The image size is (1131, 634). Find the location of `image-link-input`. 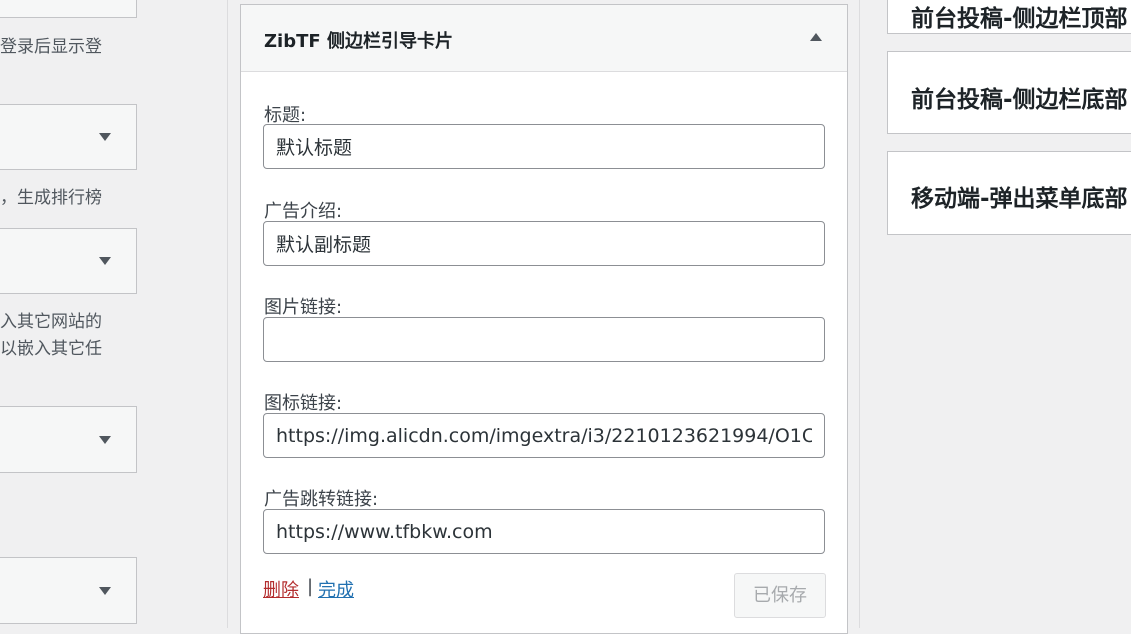

image-link-input is located at coordinates (544, 339).